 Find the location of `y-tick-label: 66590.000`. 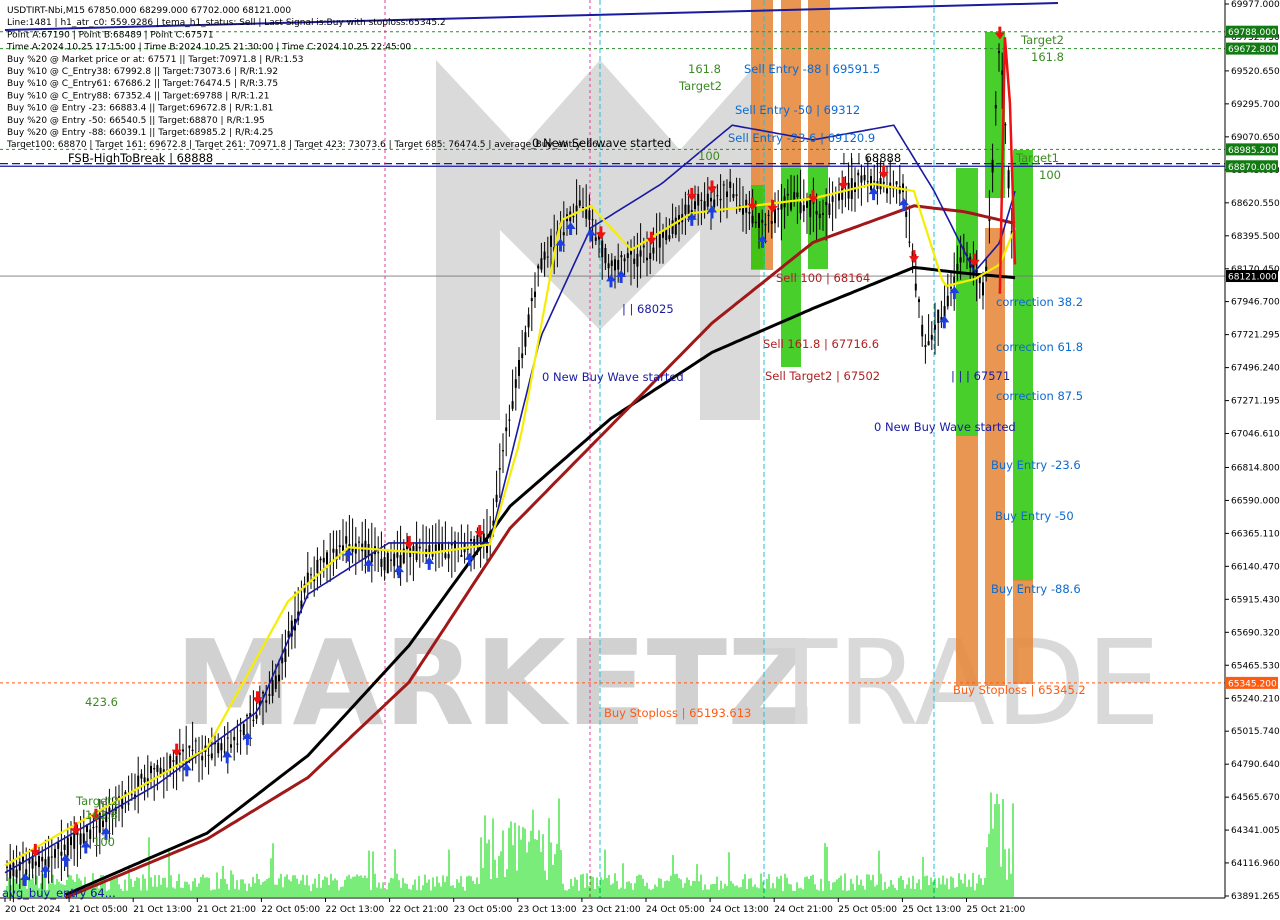

y-tick-label: 66590.000 is located at coordinates (1255, 501).